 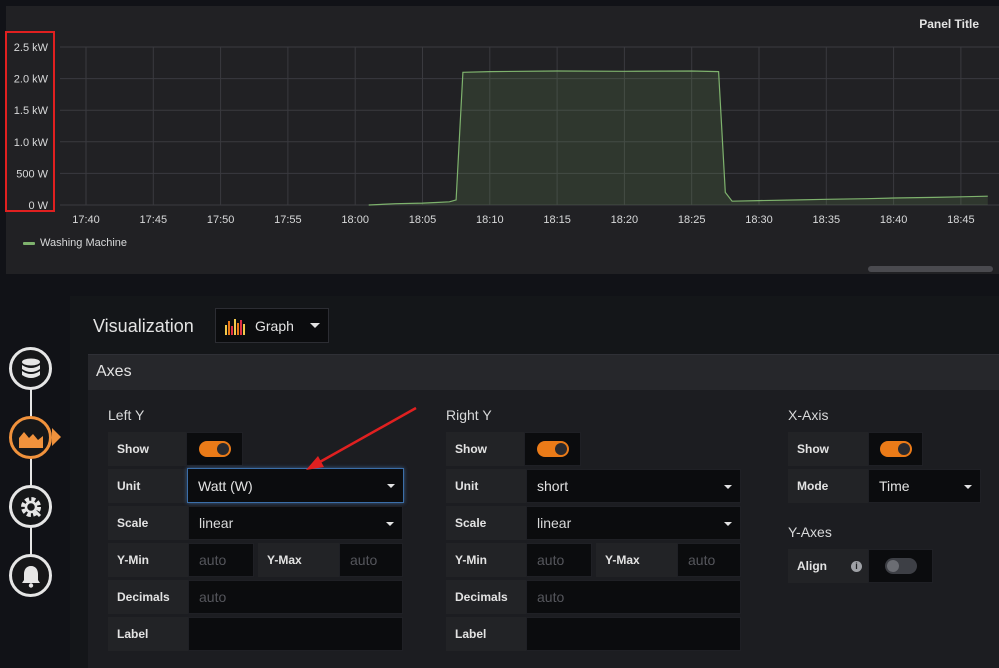 What do you see at coordinates (559, 560) in the screenshot?
I see `right-y-ymin-input: auto` at bounding box center [559, 560].